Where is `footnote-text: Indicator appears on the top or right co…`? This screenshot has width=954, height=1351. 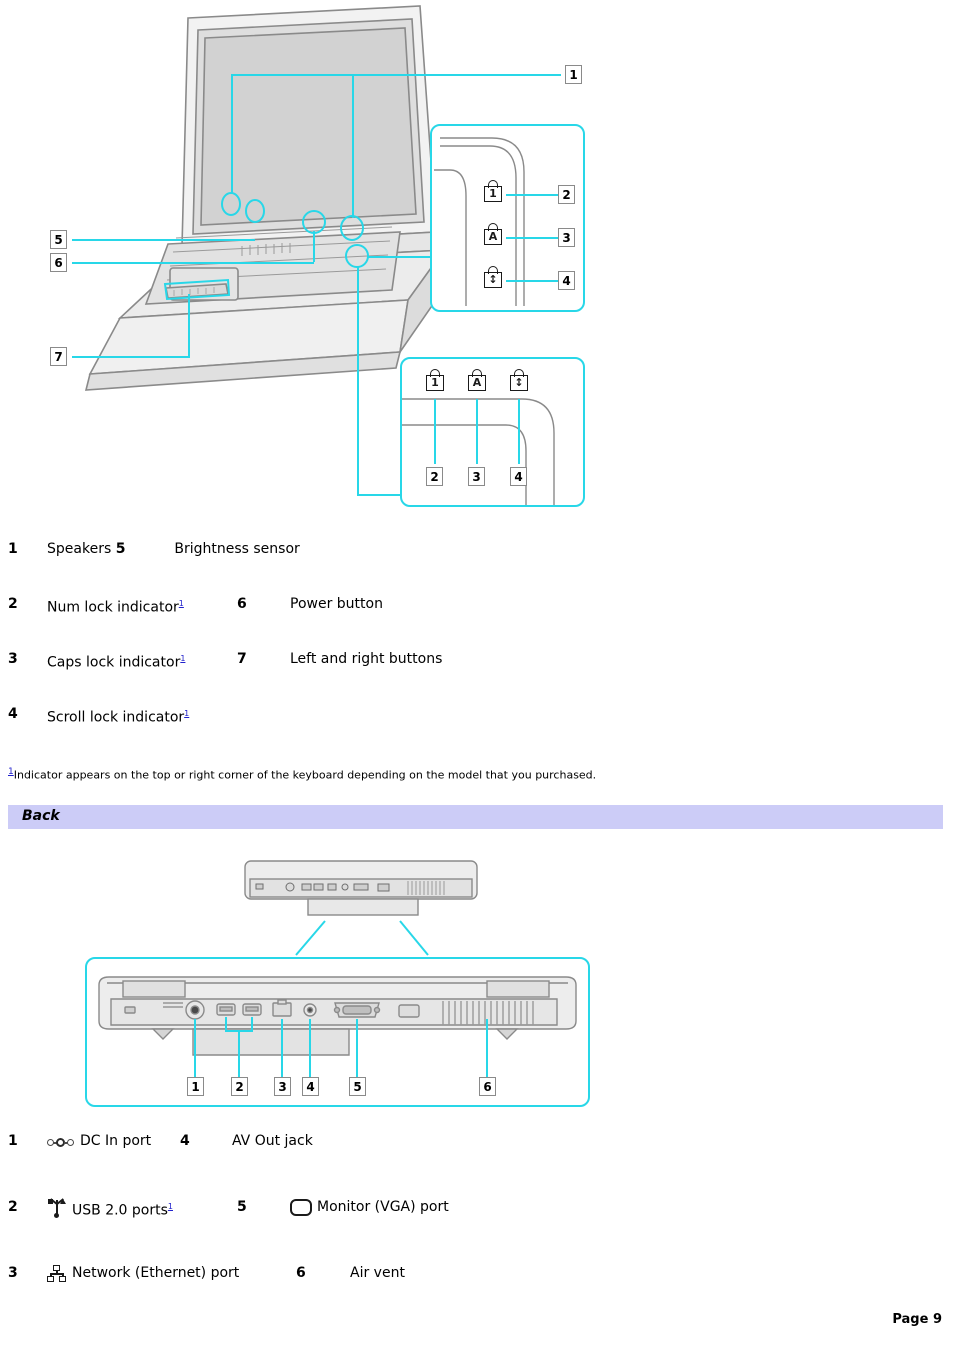
footnote-text: Indicator appears on the top or right co… is located at coordinates (305, 775).